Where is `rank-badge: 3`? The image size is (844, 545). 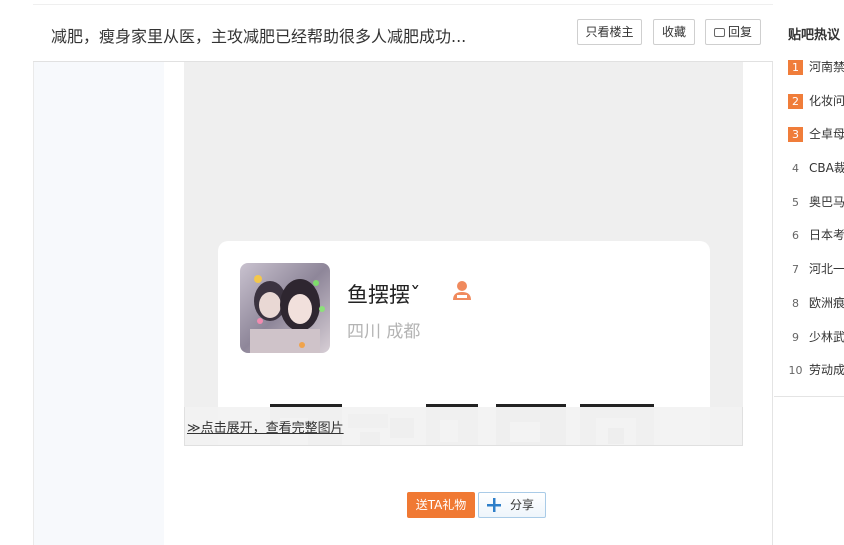
rank-badge: 3 is located at coordinates (795, 134).